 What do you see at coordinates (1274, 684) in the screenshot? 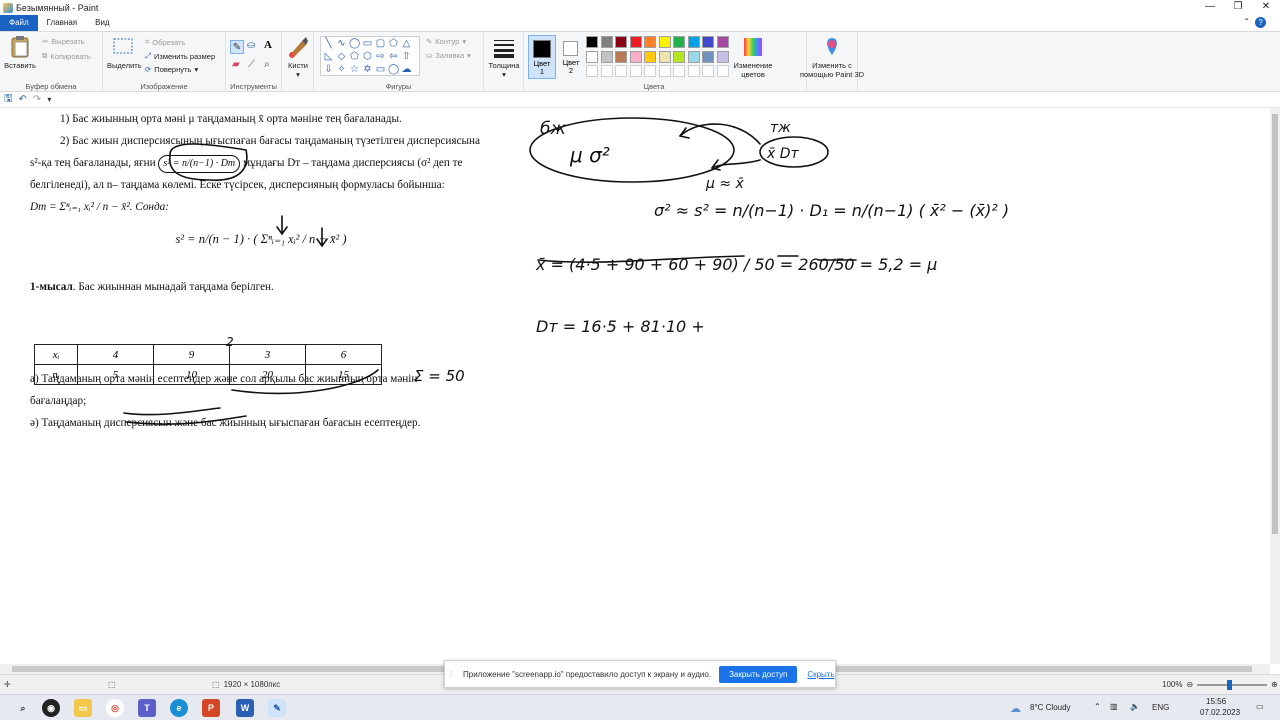
I see `zoom-in-icon: ⊕` at bounding box center [1274, 684].